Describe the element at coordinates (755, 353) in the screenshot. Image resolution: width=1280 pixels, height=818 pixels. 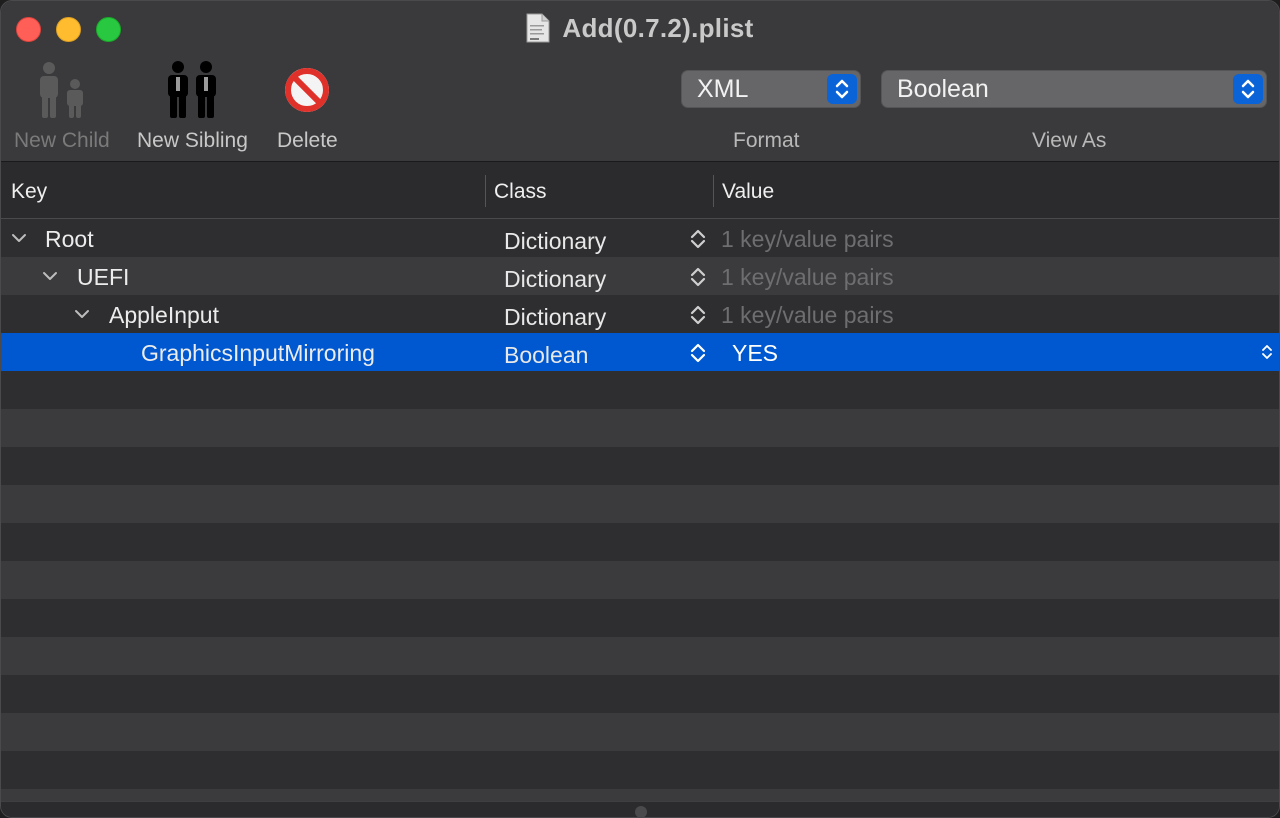
I see `row-value: YES` at that location.